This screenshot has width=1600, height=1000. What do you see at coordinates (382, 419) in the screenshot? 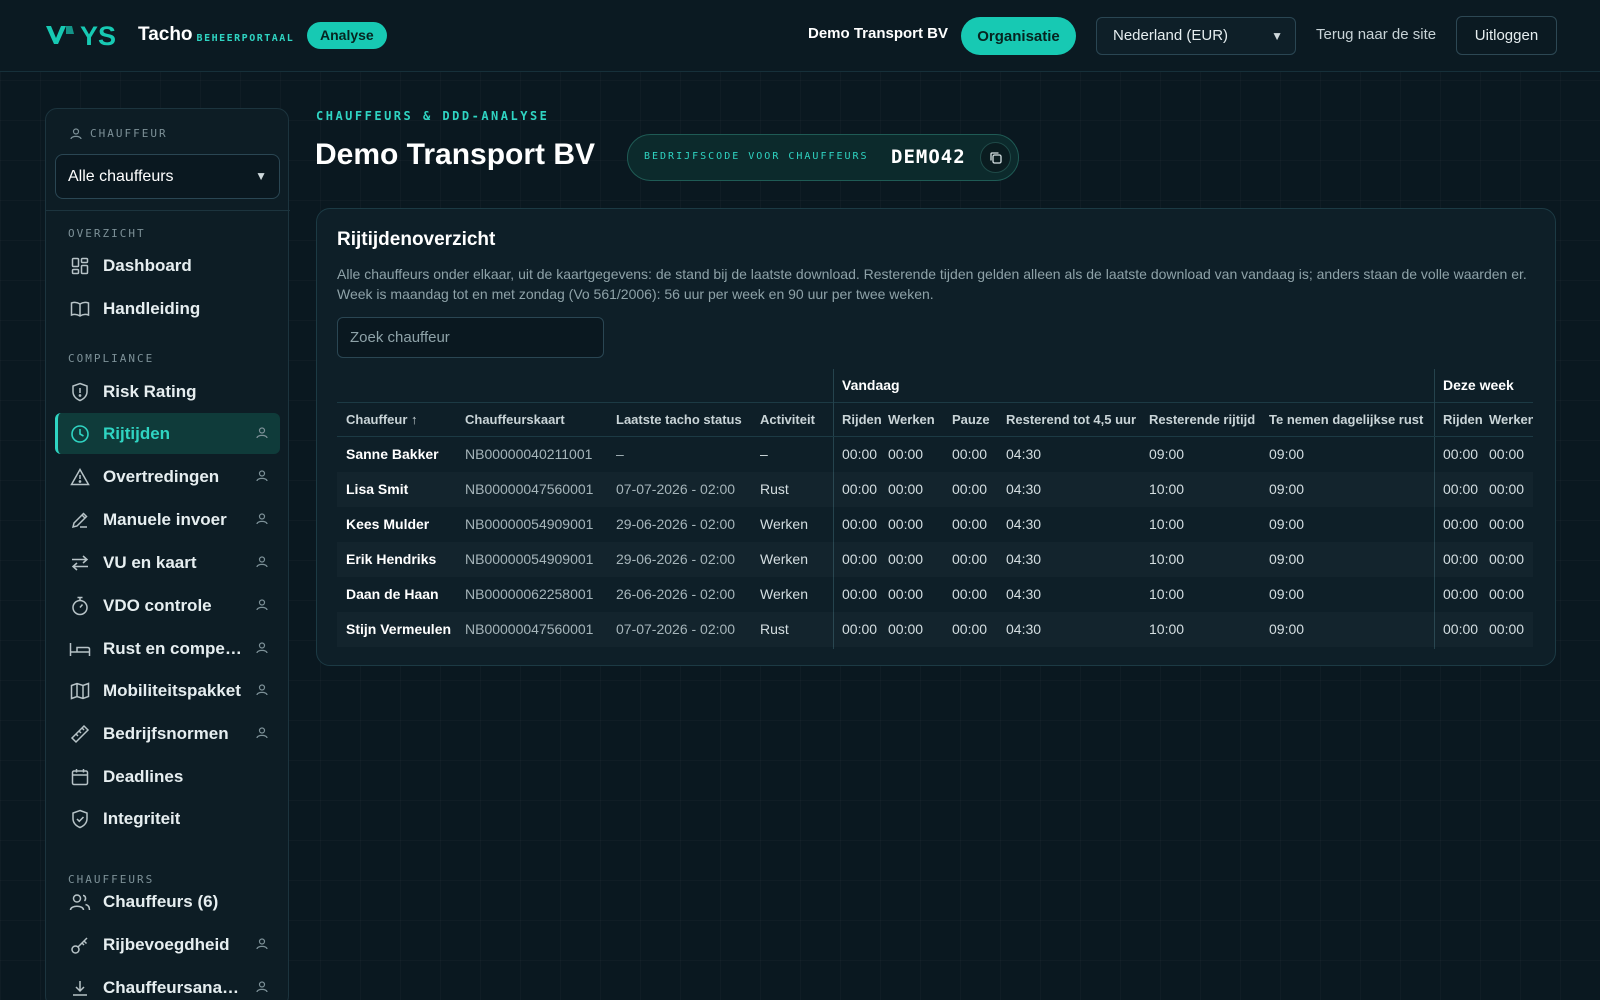
I see `column-header: Chauffeur ↑` at bounding box center [382, 419].